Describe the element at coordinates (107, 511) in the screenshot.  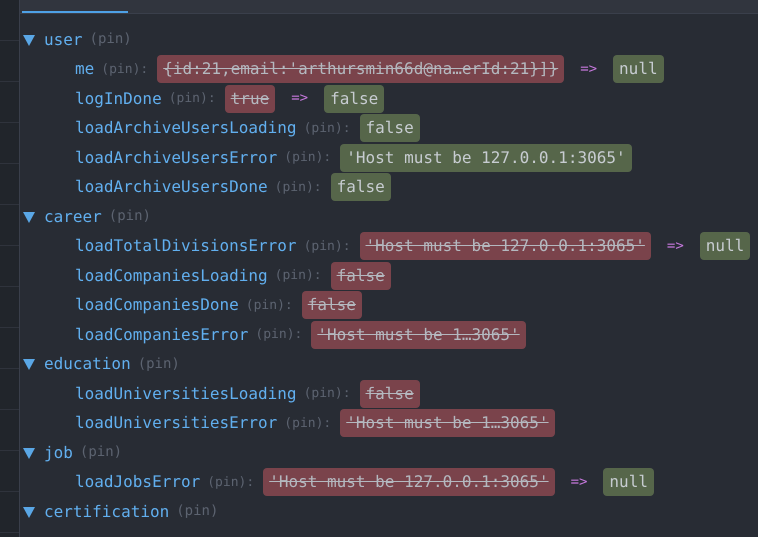
I see `group-name: certification` at that location.